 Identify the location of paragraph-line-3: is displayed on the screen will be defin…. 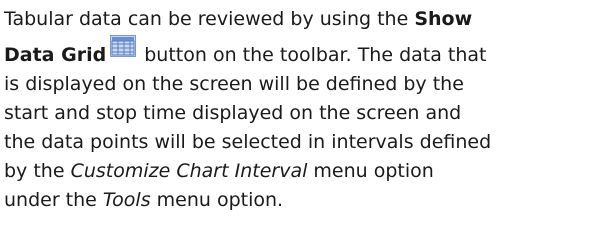
(234, 84).